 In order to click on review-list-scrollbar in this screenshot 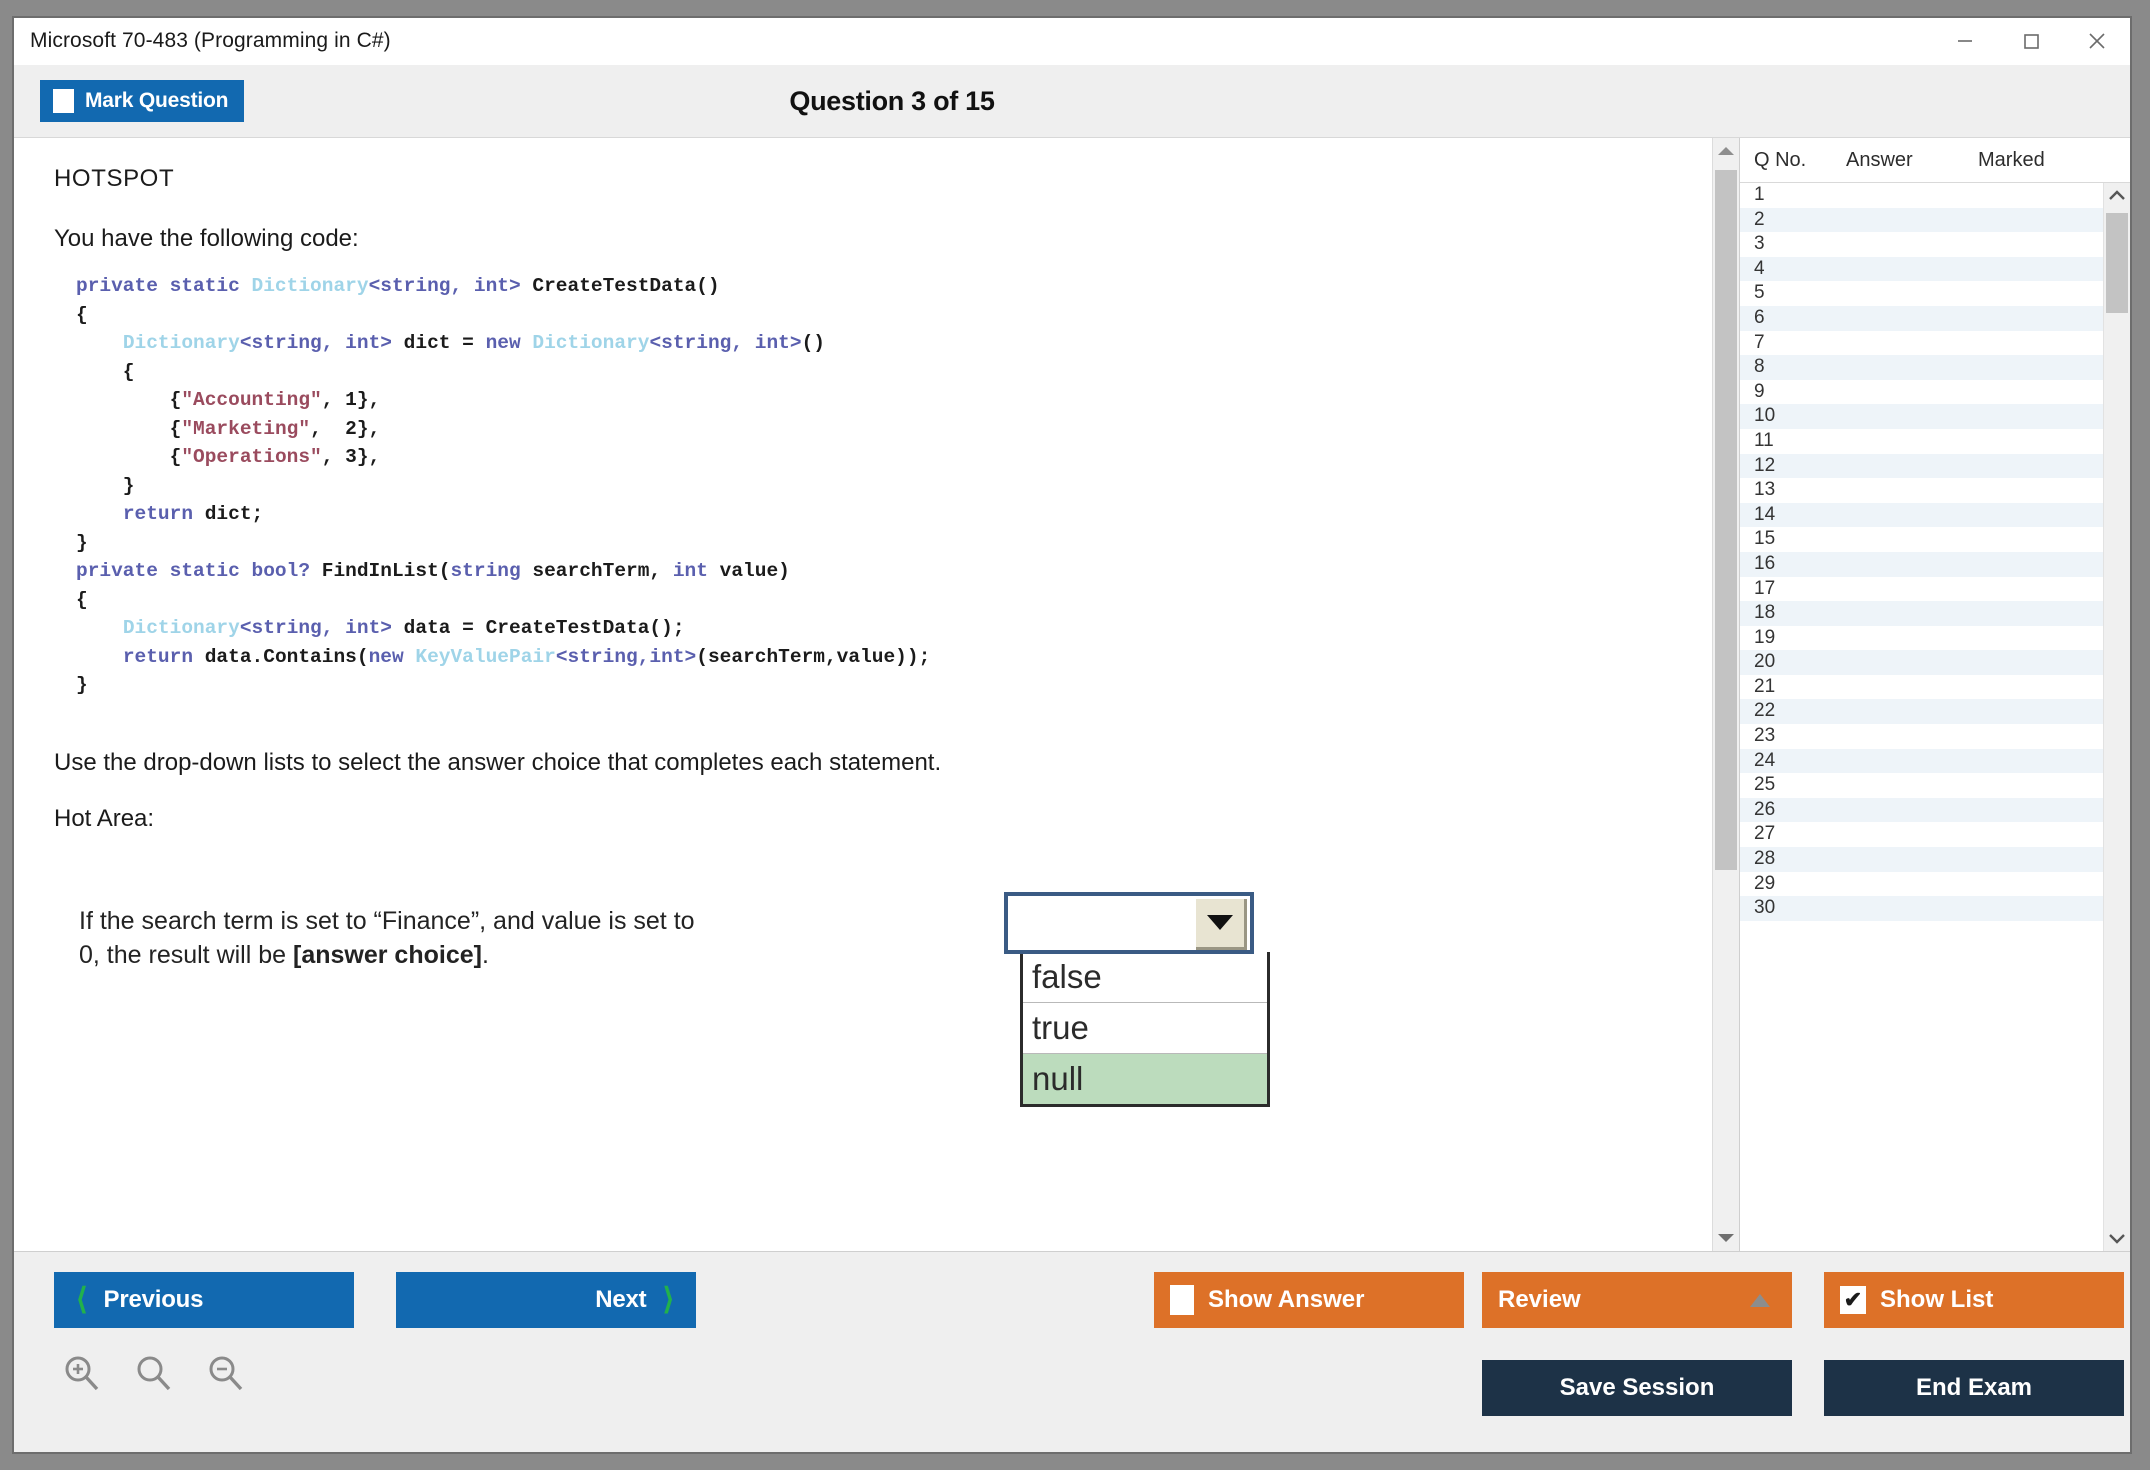, I will do `click(2116, 717)`.